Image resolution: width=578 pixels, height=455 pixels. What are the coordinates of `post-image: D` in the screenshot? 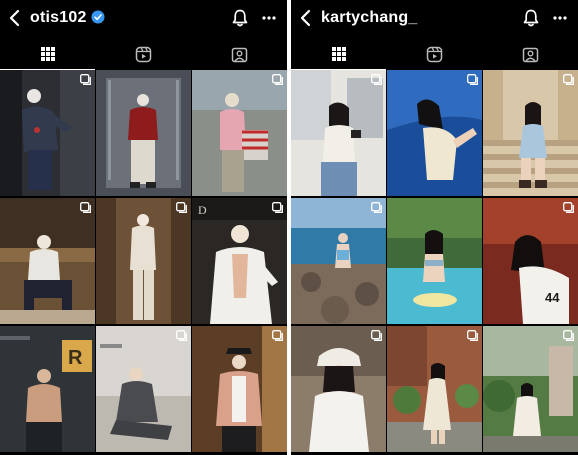 It's located at (239, 261).